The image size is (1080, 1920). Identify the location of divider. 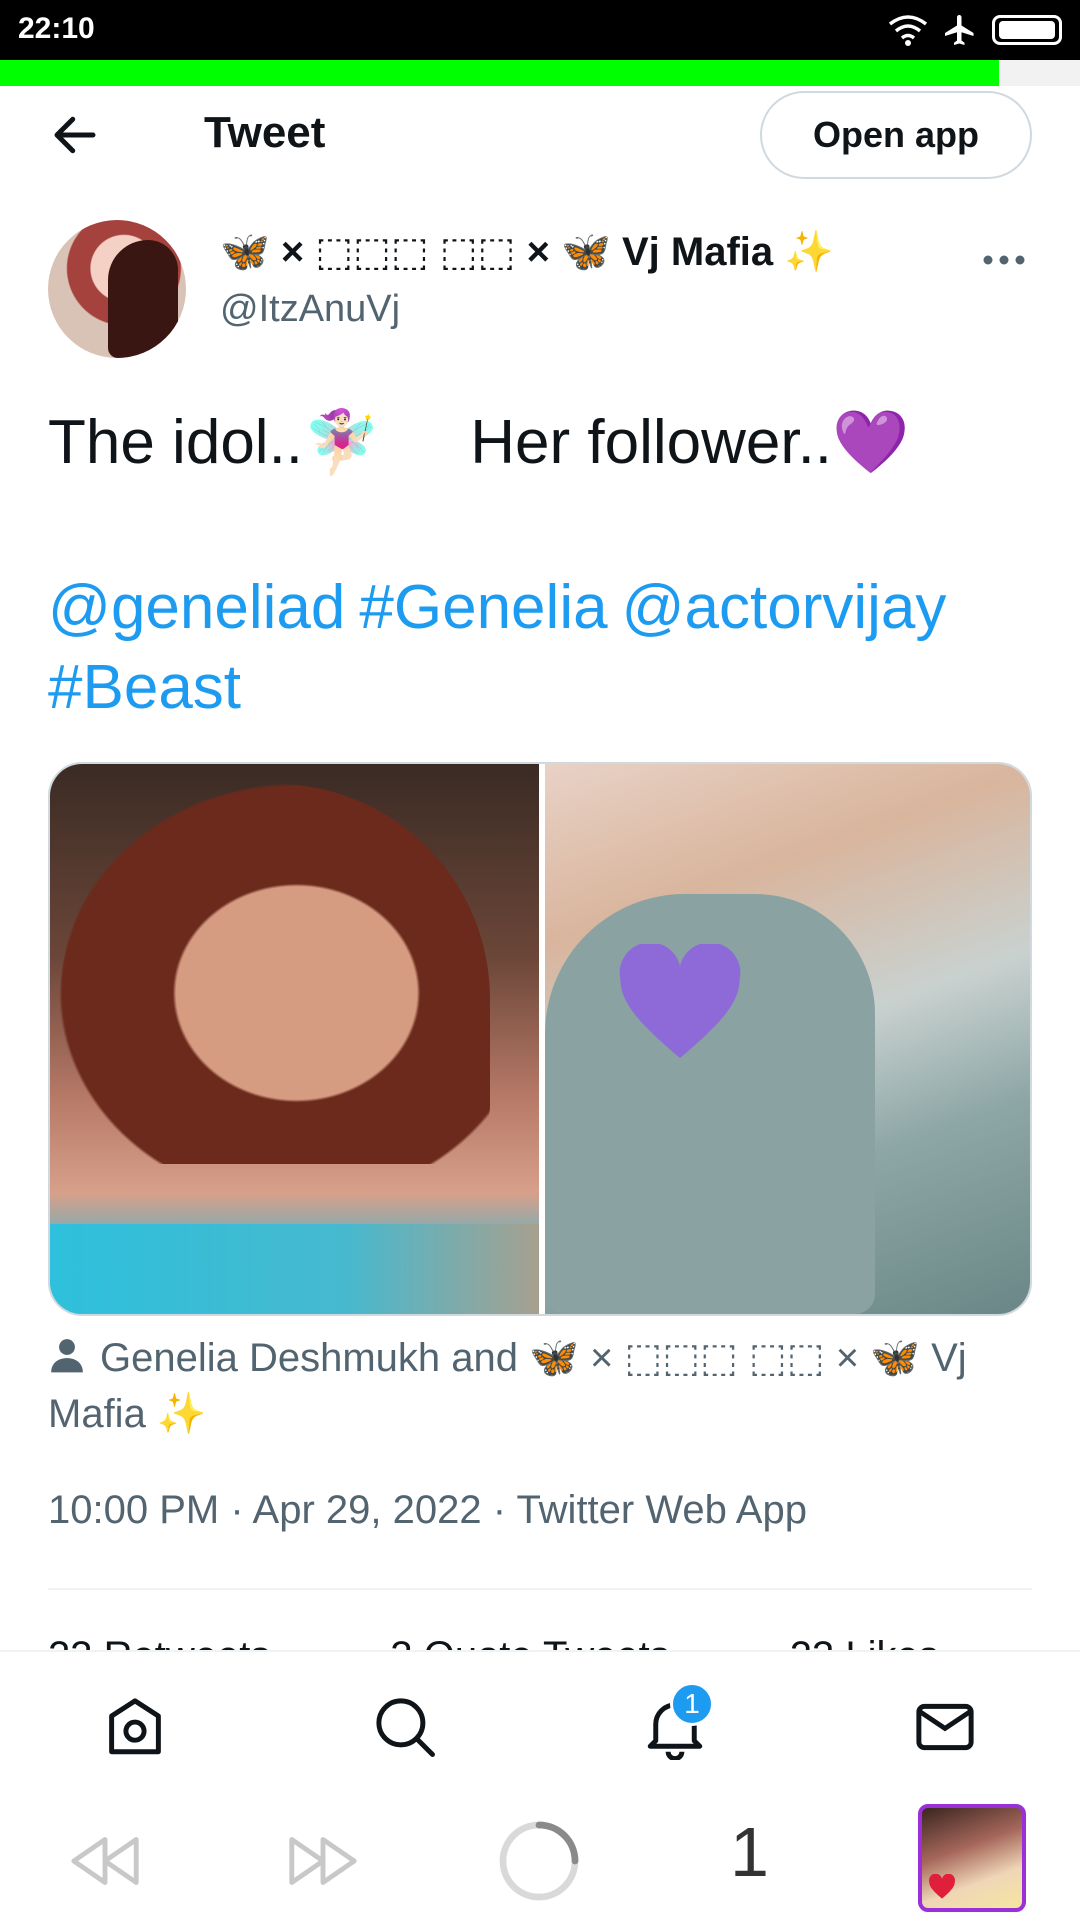
(540, 1589).